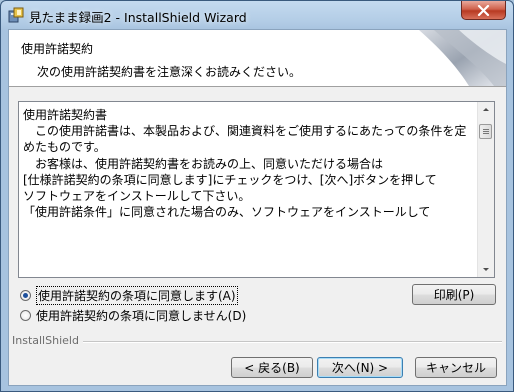  What do you see at coordinates (137, 295) in the screenshot?
I see `accept-label: 使用許諾契約の条項に同意します(A)` at bounding box center [137, 295].